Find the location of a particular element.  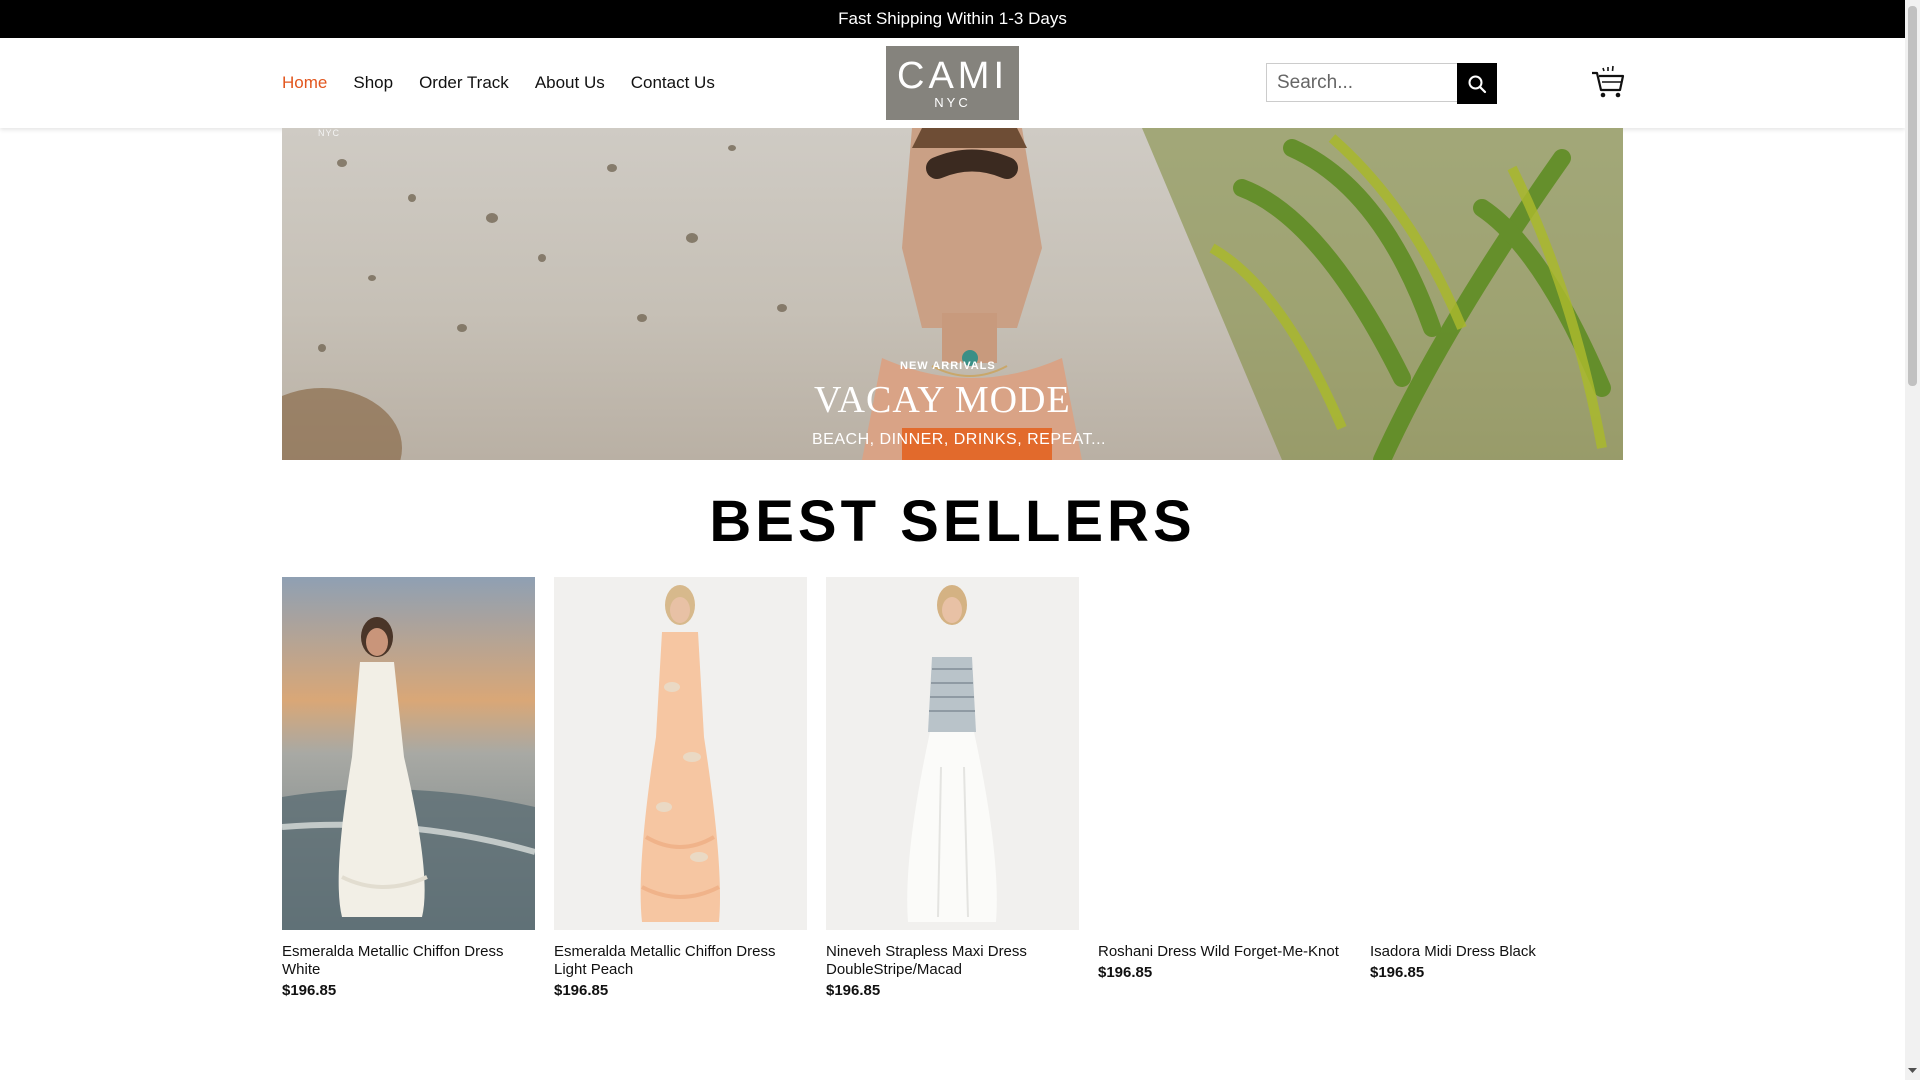

hero-corner-text: NYC is located at coordinates (329, 133).